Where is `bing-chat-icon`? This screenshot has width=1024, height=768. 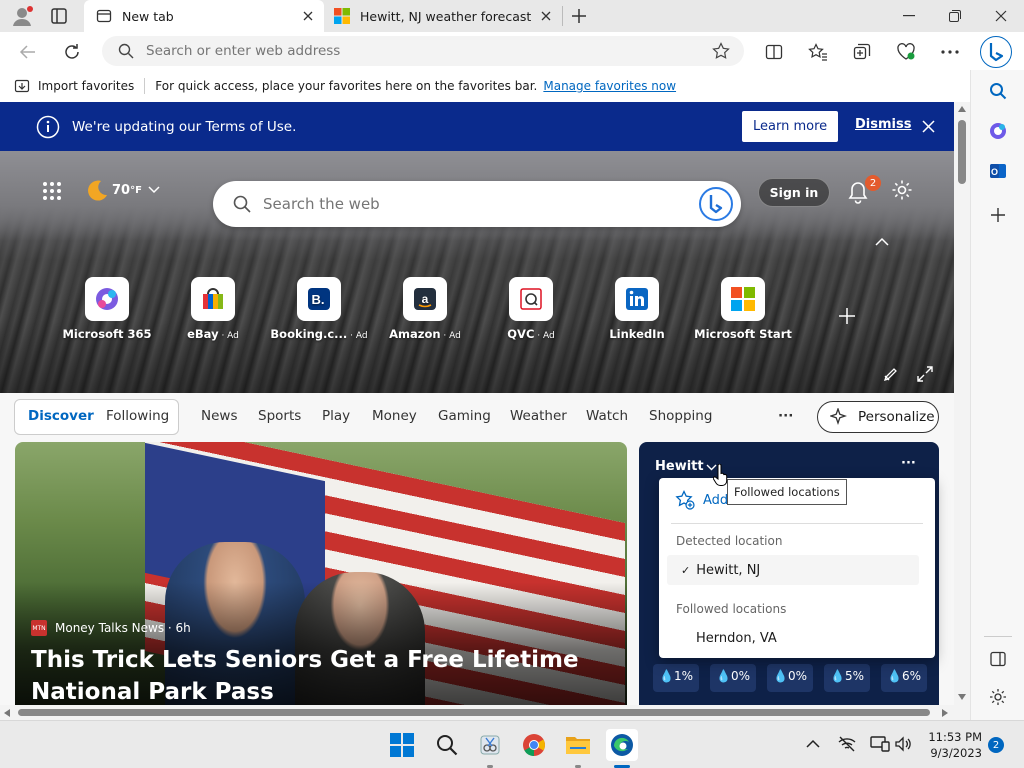
bing-chat-icon is located at coordinates (716, 204).